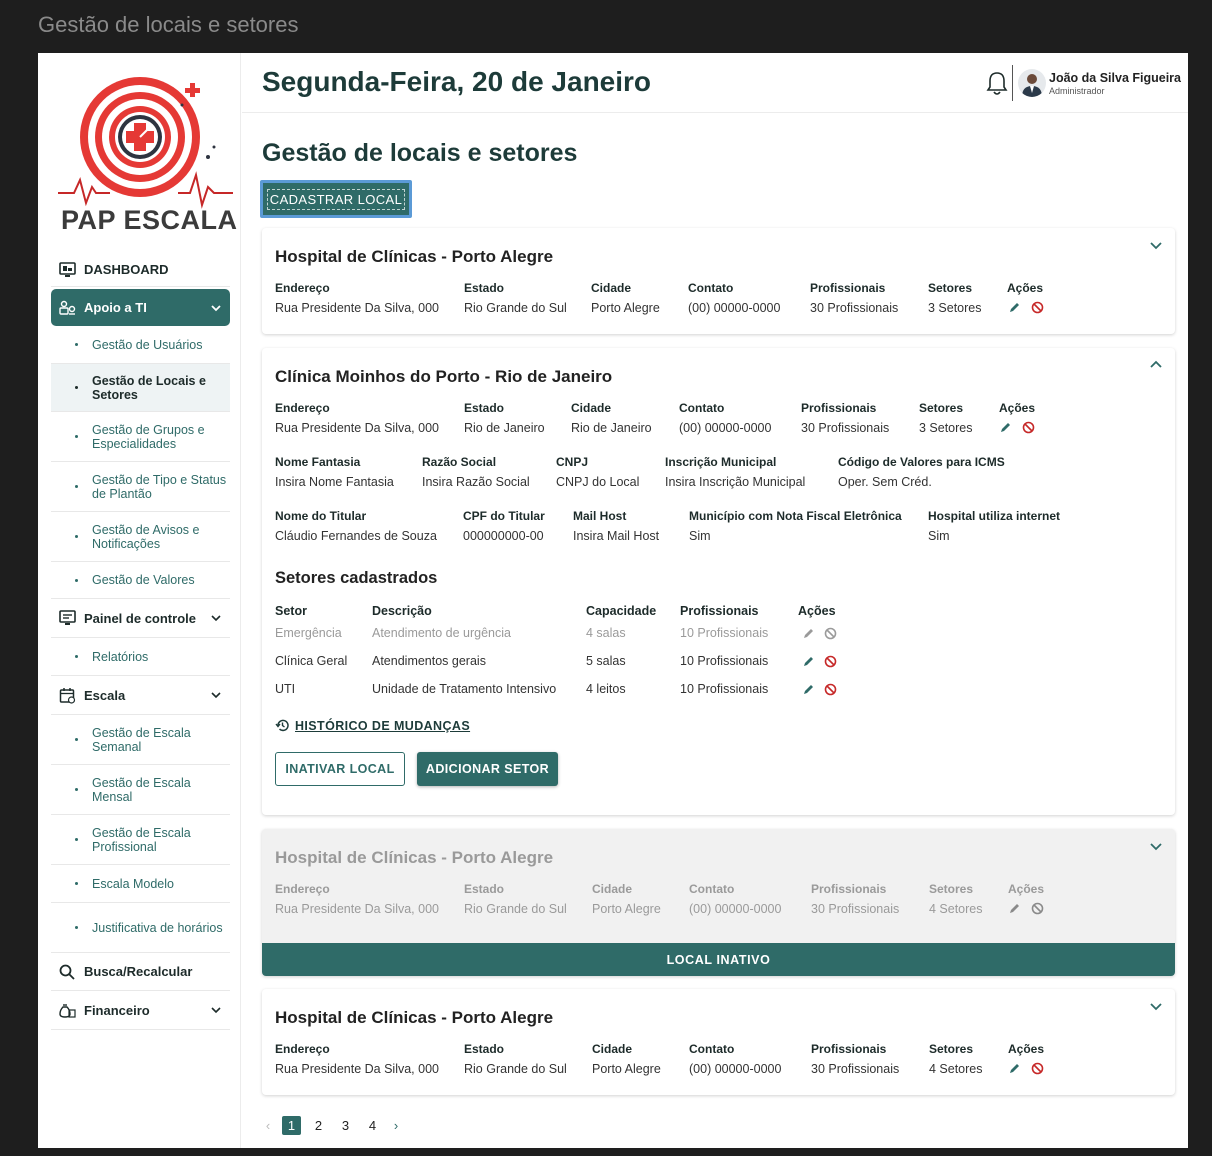  What do you see at coordinates (318, 462) in the screenshot?
I see `field-label: Nome Fantasia` at bounding box center [318, 462].